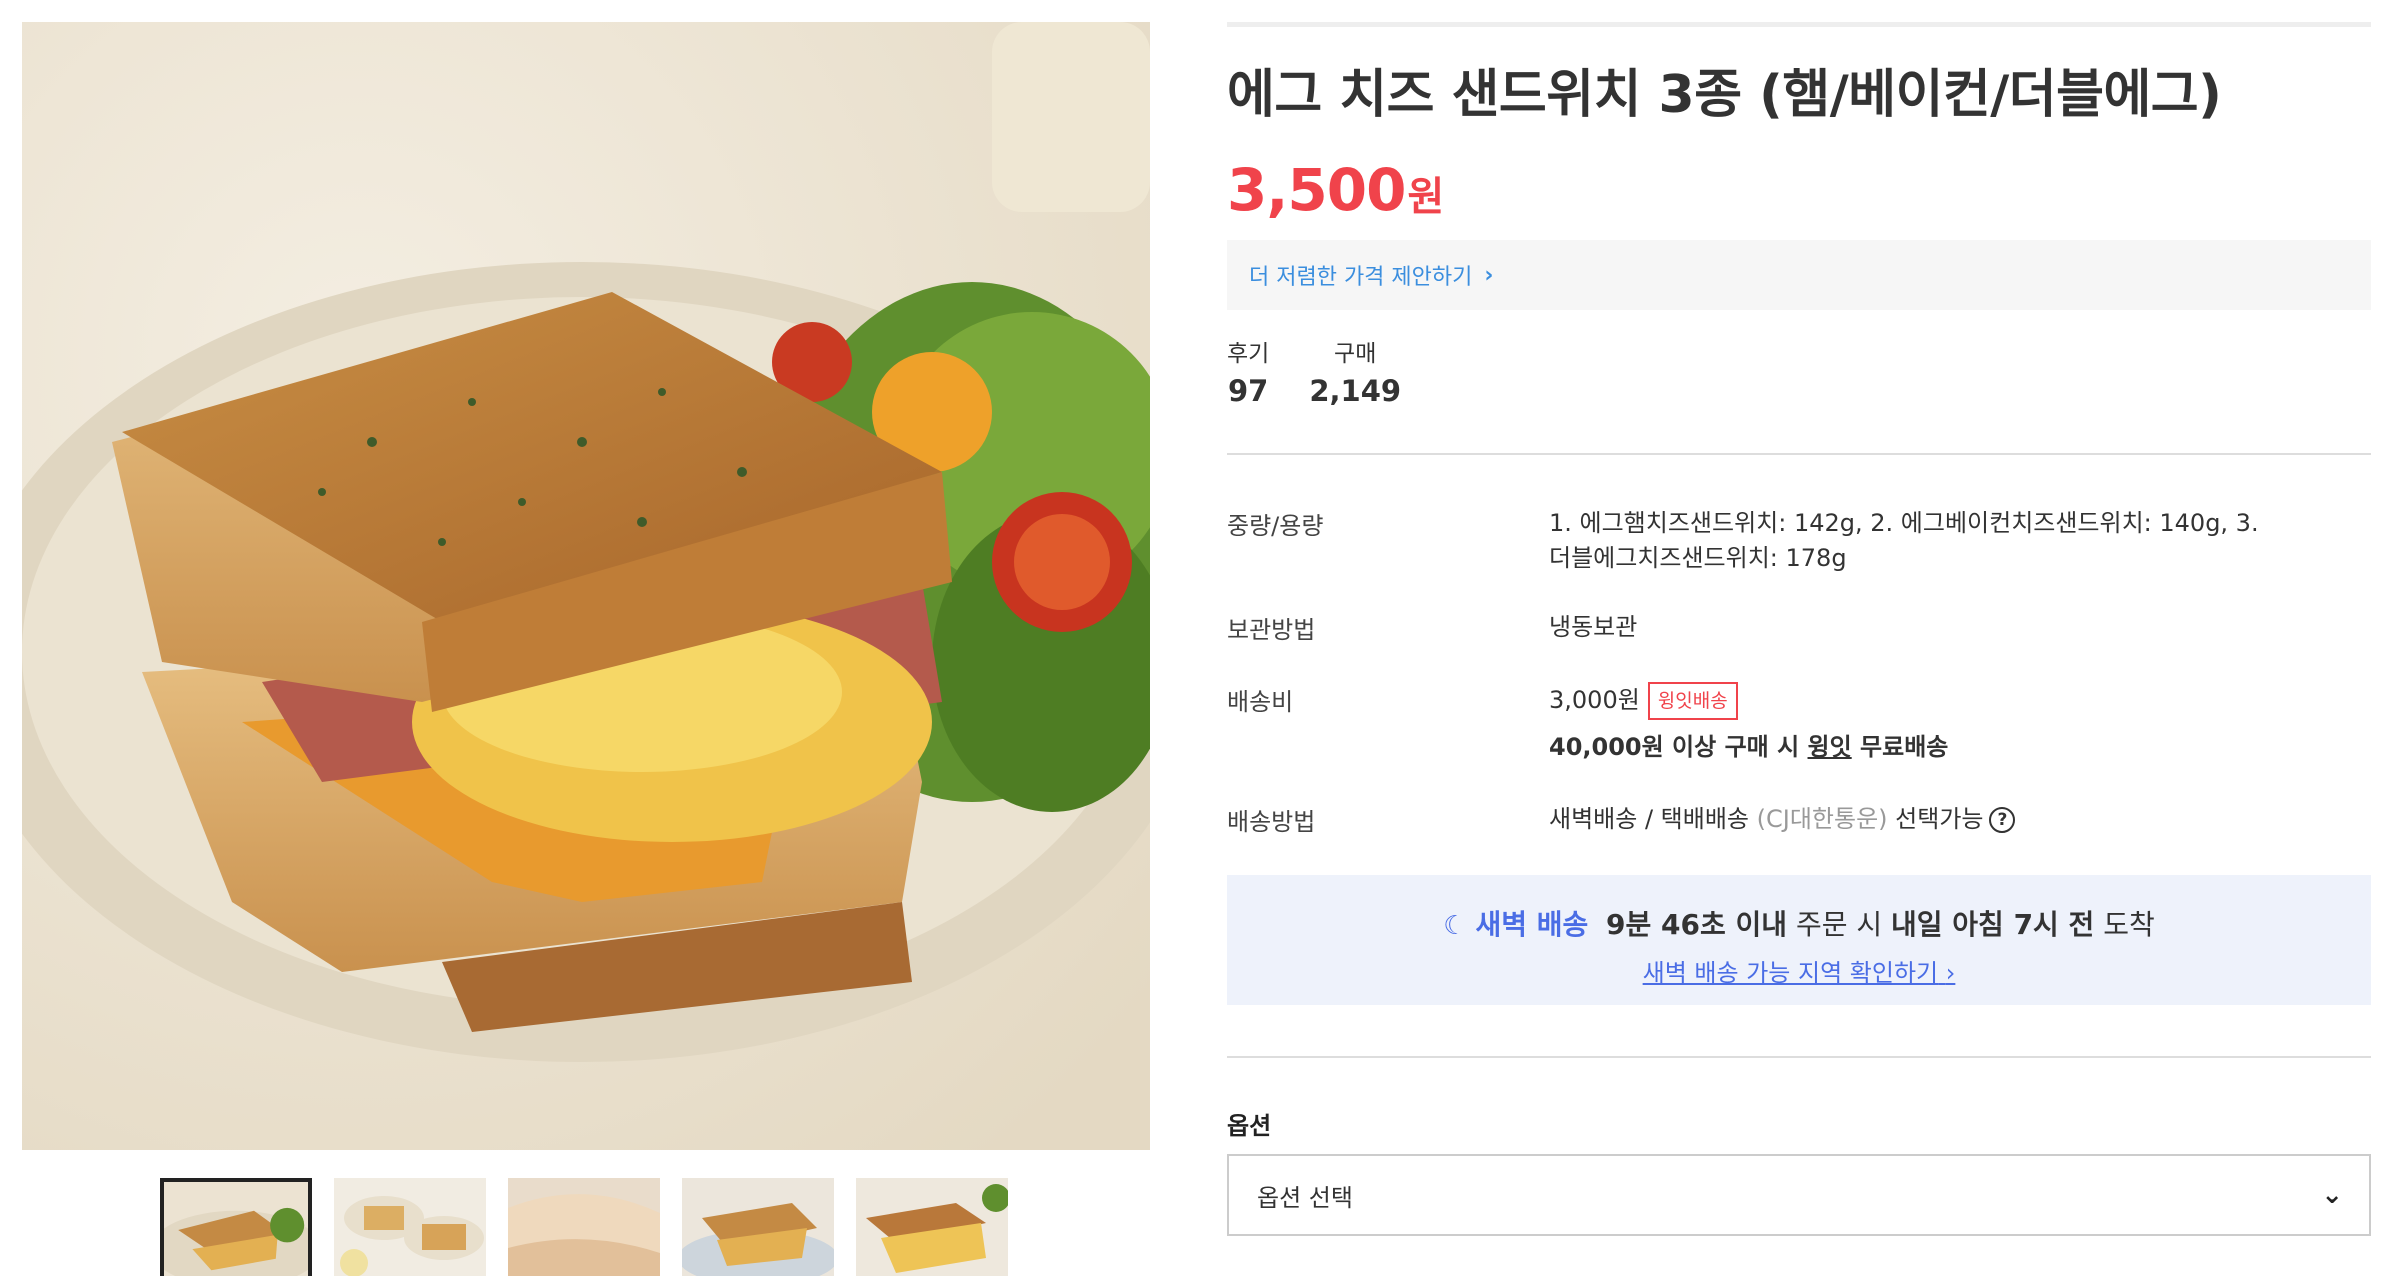  Describe the element at coordinates (1698, 558) in the screenshot. I see `weight-line-2: 더블에그치즈샌드위치: 178g` at that location.